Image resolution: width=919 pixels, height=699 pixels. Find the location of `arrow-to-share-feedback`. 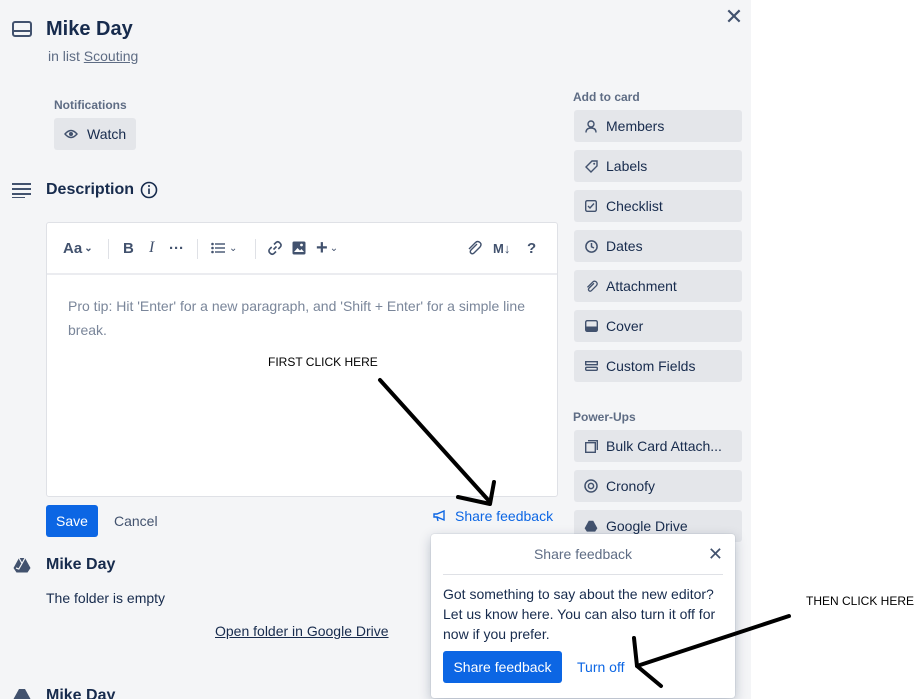

arrow-to-share-feedback is located at coordinates (437, 442).